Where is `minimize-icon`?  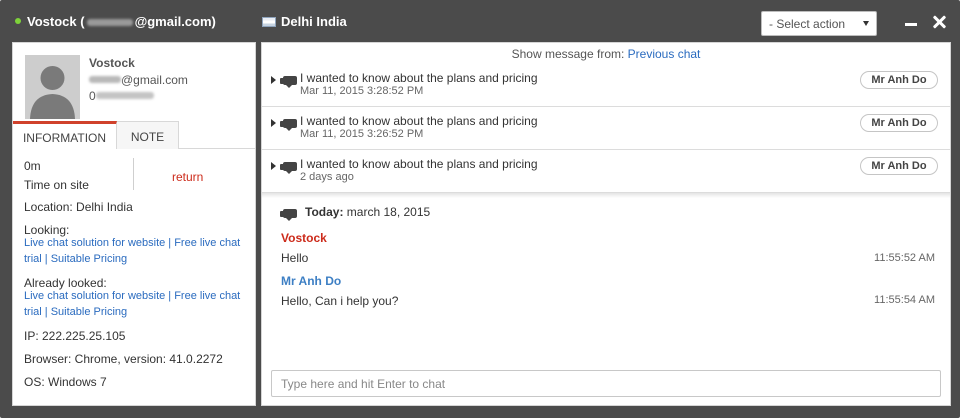
minimize-icon is located at coordinates (911, 24).